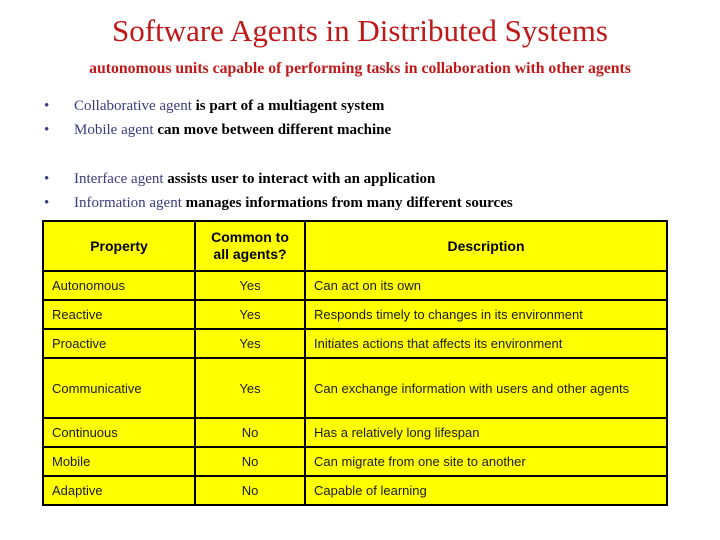  What do you see at coordinates (119, 388) in the screenshot?
I see `cell-property: Communicative` at bounding box center [119, 388].